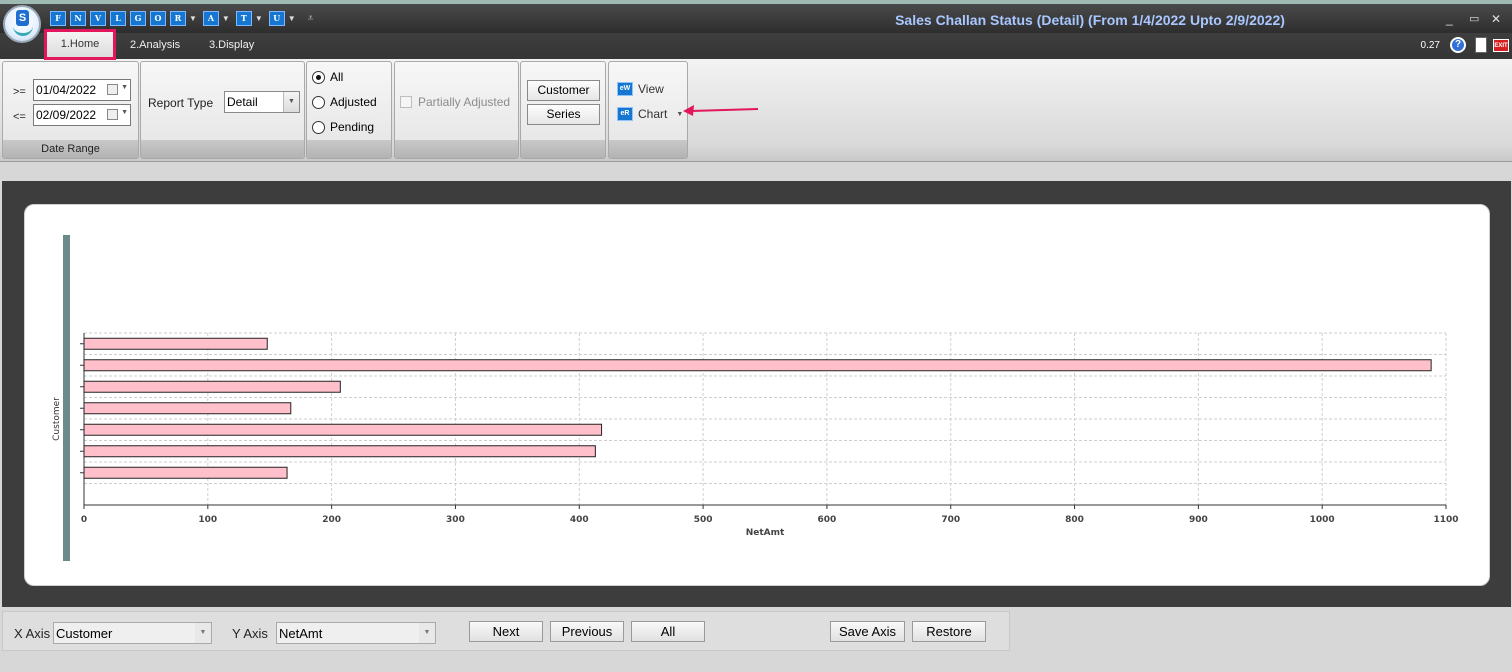 This screenshot has width=1512, height=672. Describe the element at coordinates (231, 45) in the screenshot. I see `tab-display: 3.Display` at that location.